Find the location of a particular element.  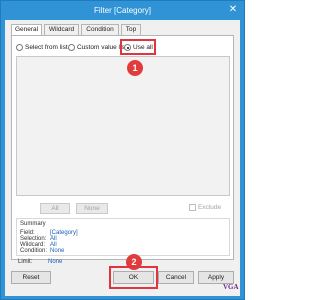

exclude-label: Exclude is located at coordinates (210, 207).